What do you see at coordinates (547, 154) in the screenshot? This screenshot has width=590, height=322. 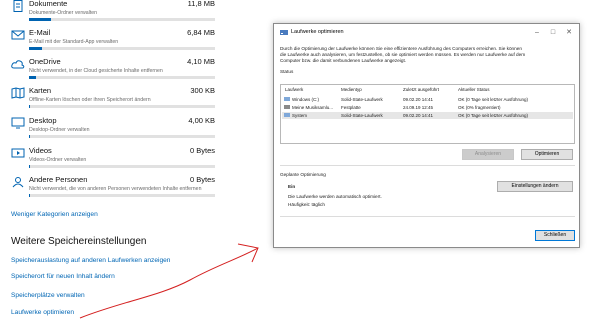 I see `optimize-button: Optimieren` at bounding box center [547, 154].